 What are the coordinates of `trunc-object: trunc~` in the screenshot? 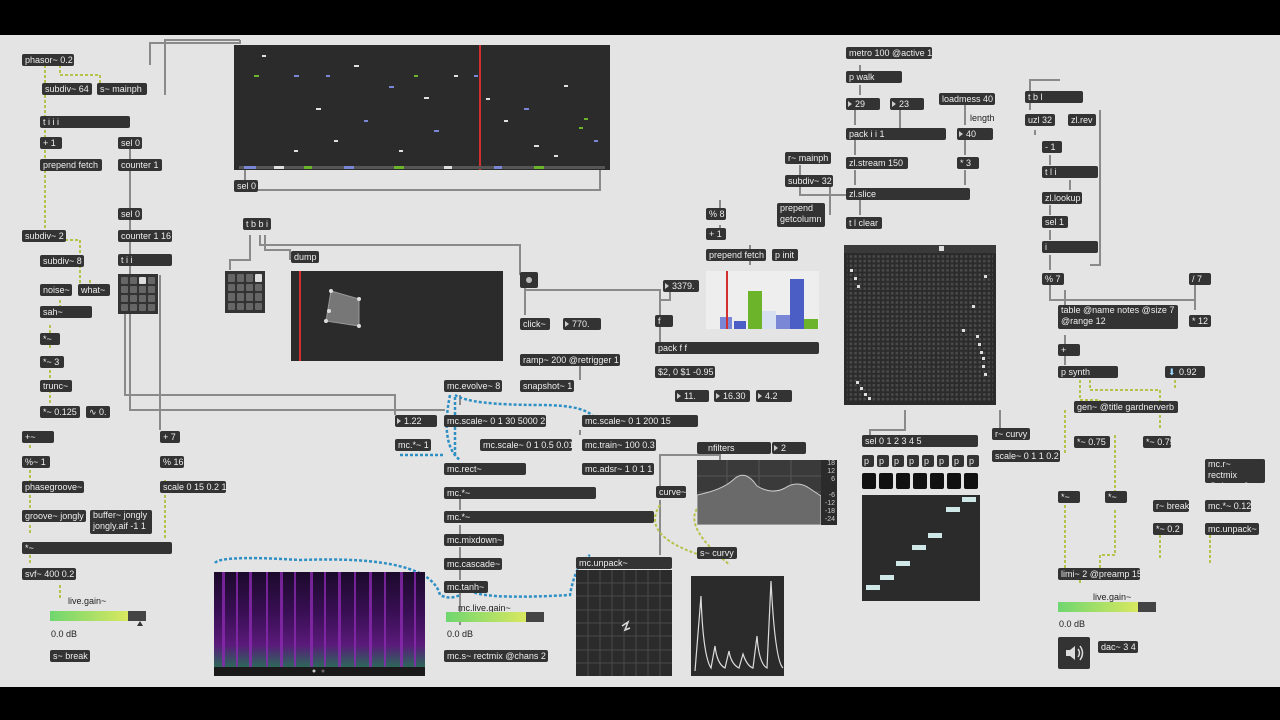 It's located at (56, 386).